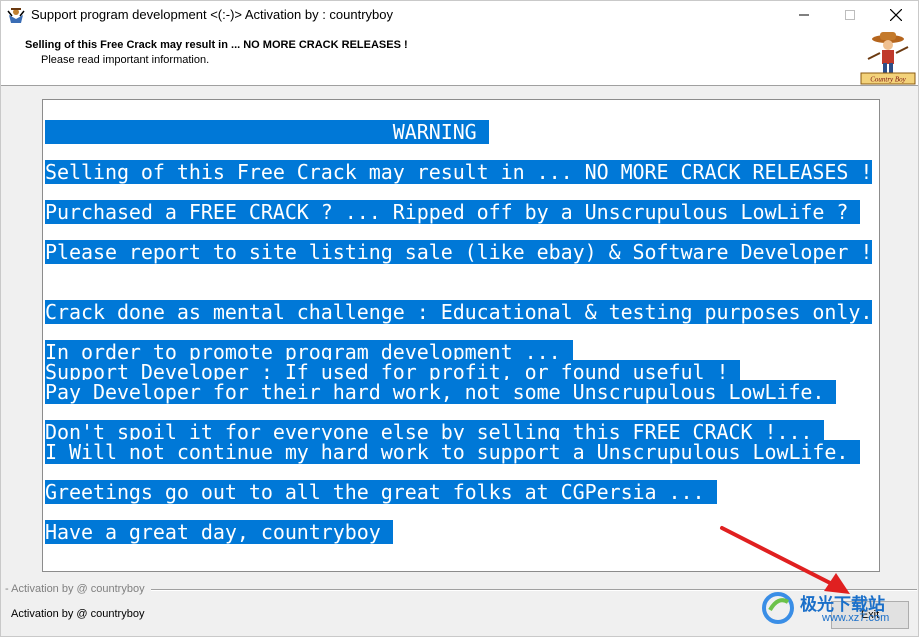 This screenshot has height=637, width=919. Describe the element at coordinates (888, 58) in the screenshot. I see `countryboy-logo: Country Boy` at that location.